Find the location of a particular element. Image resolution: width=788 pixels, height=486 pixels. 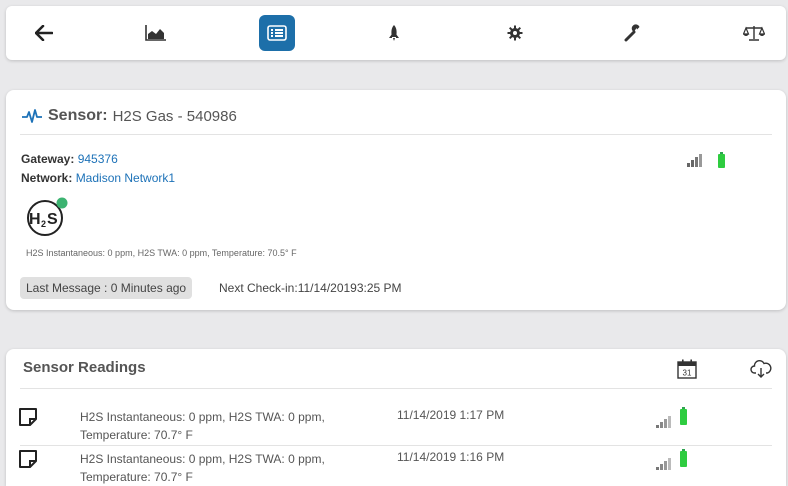

rocket-icon is located at coordinates (394, 33).